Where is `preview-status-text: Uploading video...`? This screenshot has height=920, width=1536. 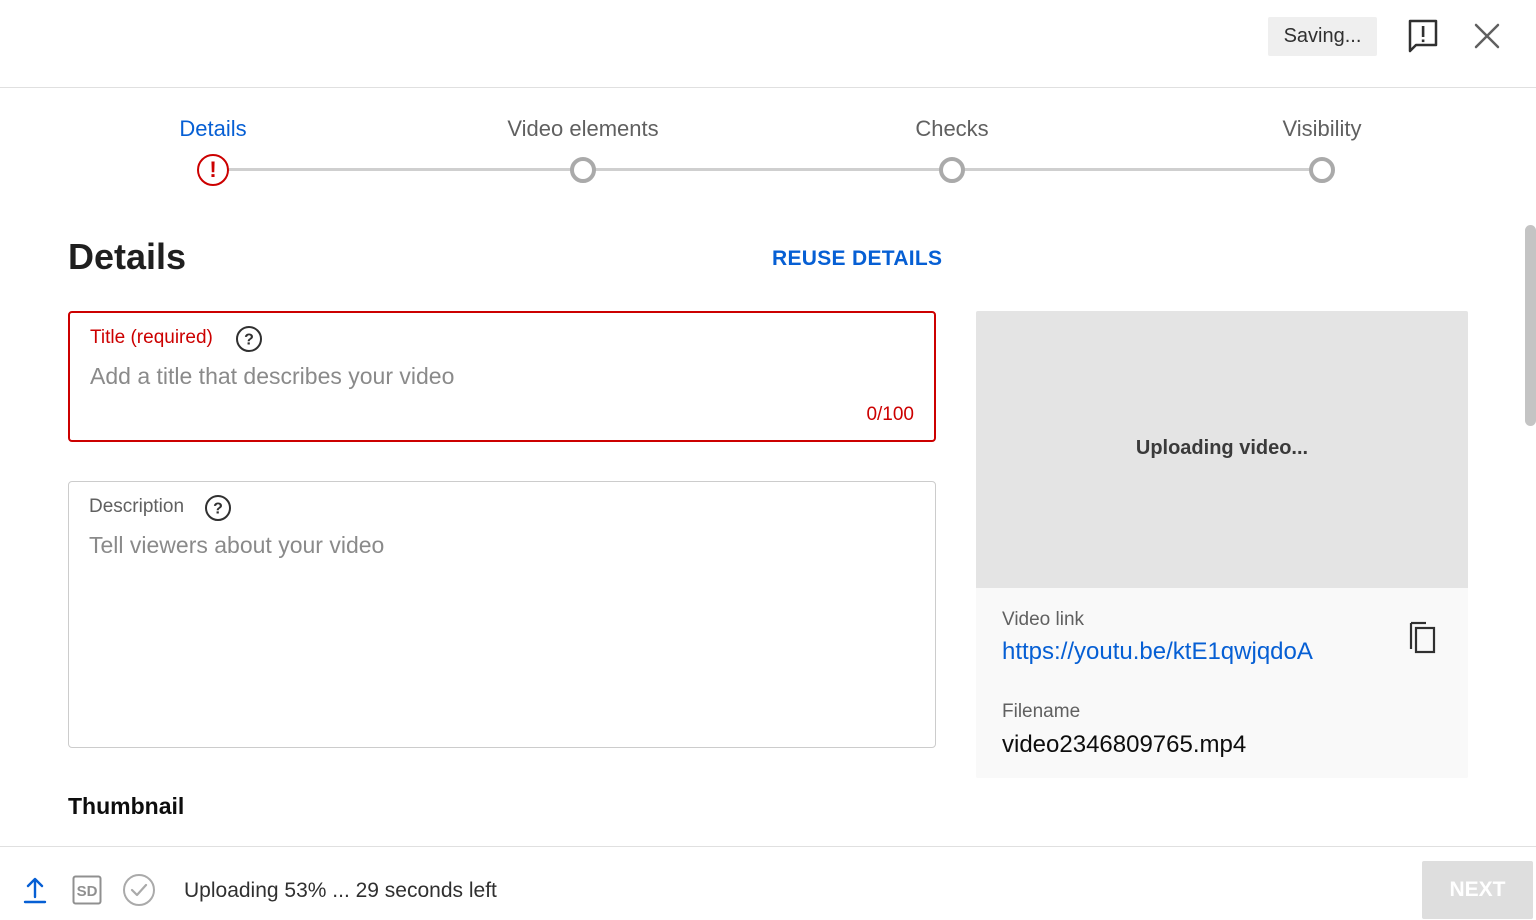 preview-status-text: Uploading video... is located at coordinates (1222, 448).